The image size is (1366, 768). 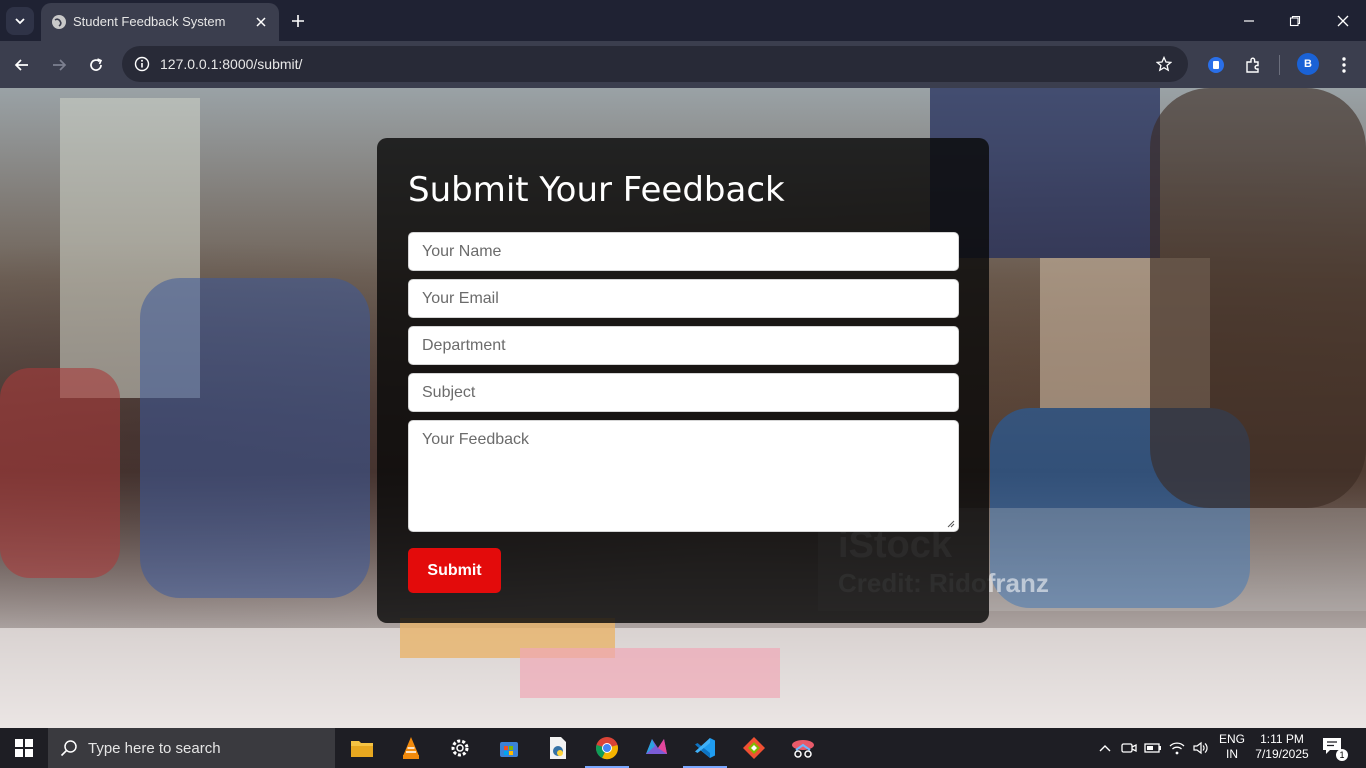 I want to click on page-title: Submit Your Feedback, so click(x=596, y=190).